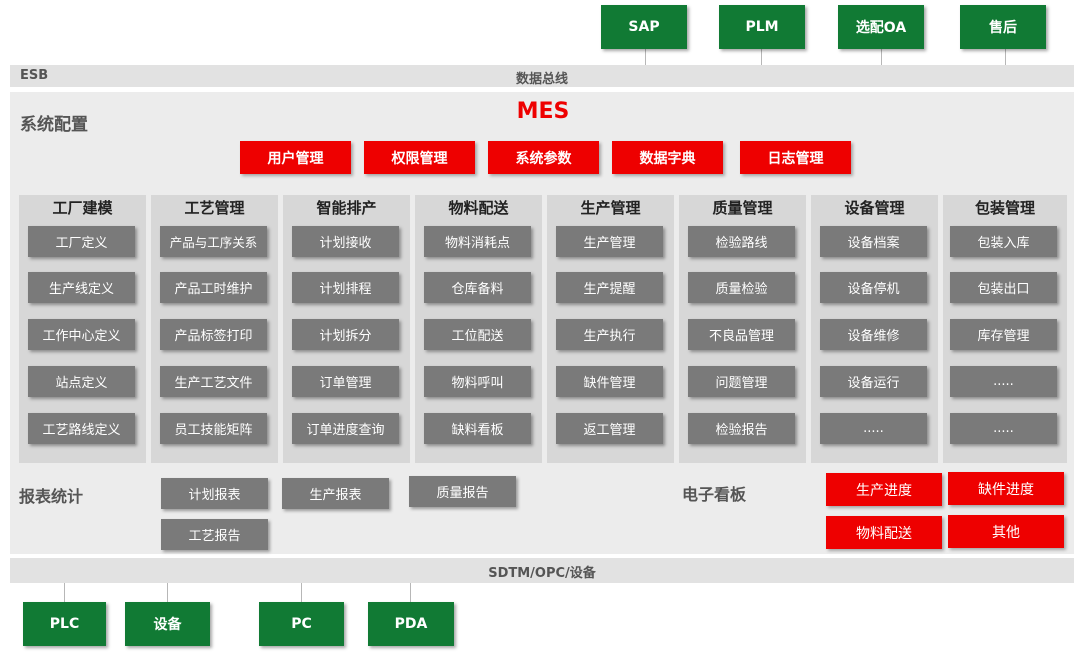 Image resolution: width=1080 pixels, height=656 pixels. I want to click on sdtm-bus-label: SDTM/OPC/设备, so click(542, 573).